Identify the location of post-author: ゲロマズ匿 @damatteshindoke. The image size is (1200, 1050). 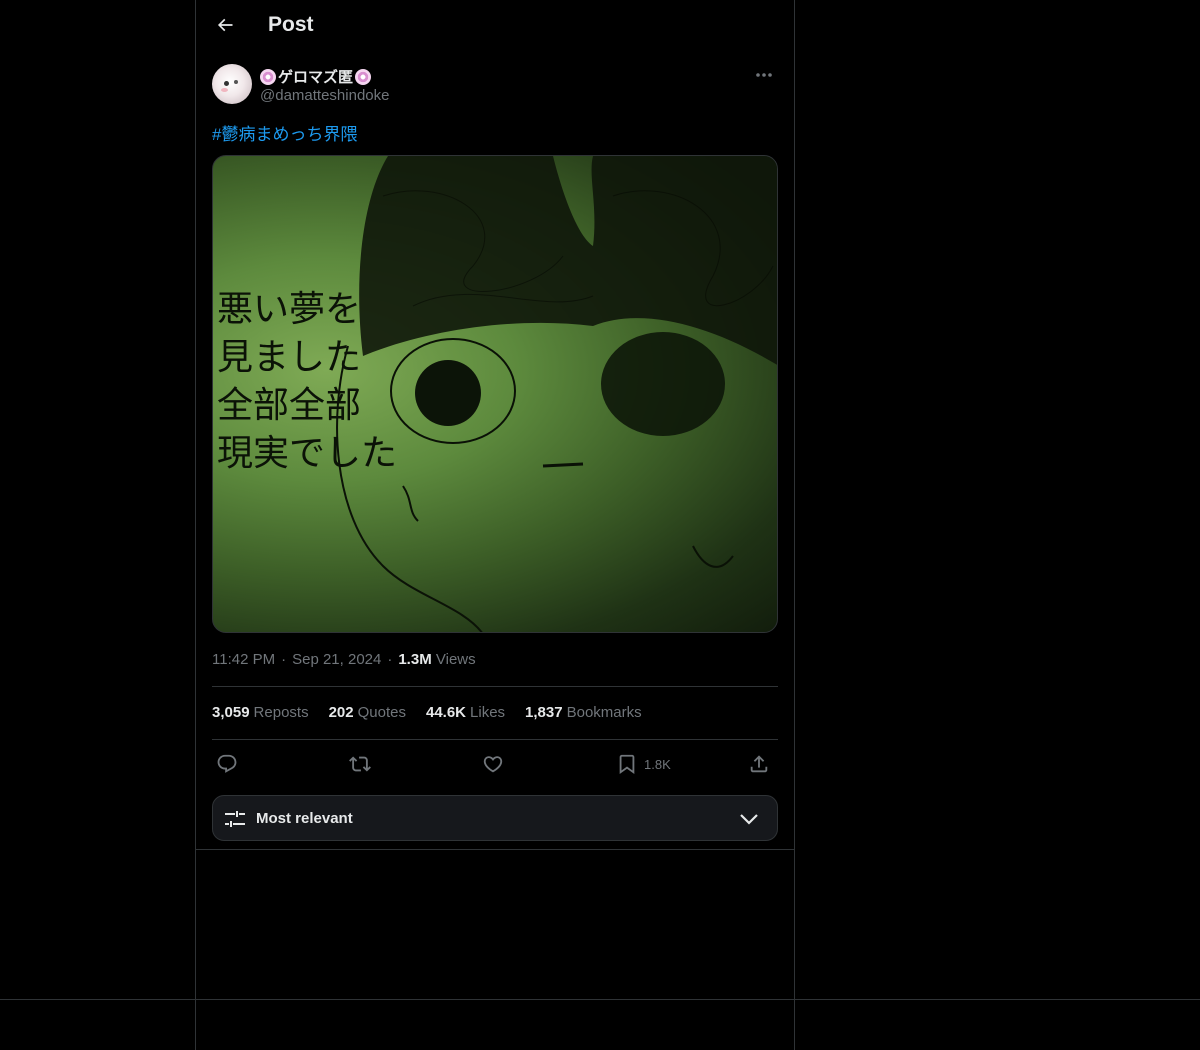
(495, 86).